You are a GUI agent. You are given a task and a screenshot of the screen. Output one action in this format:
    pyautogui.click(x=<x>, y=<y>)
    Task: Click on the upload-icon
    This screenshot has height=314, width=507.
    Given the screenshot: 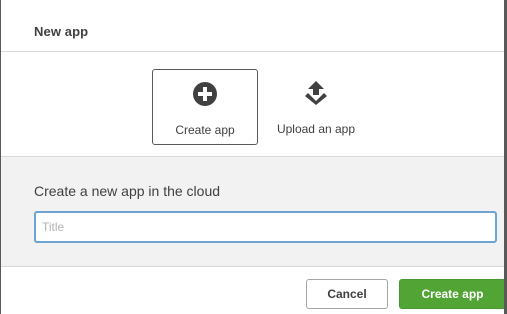 What is the action you would take?
    pyautogui.click(x=316, y=93)
    